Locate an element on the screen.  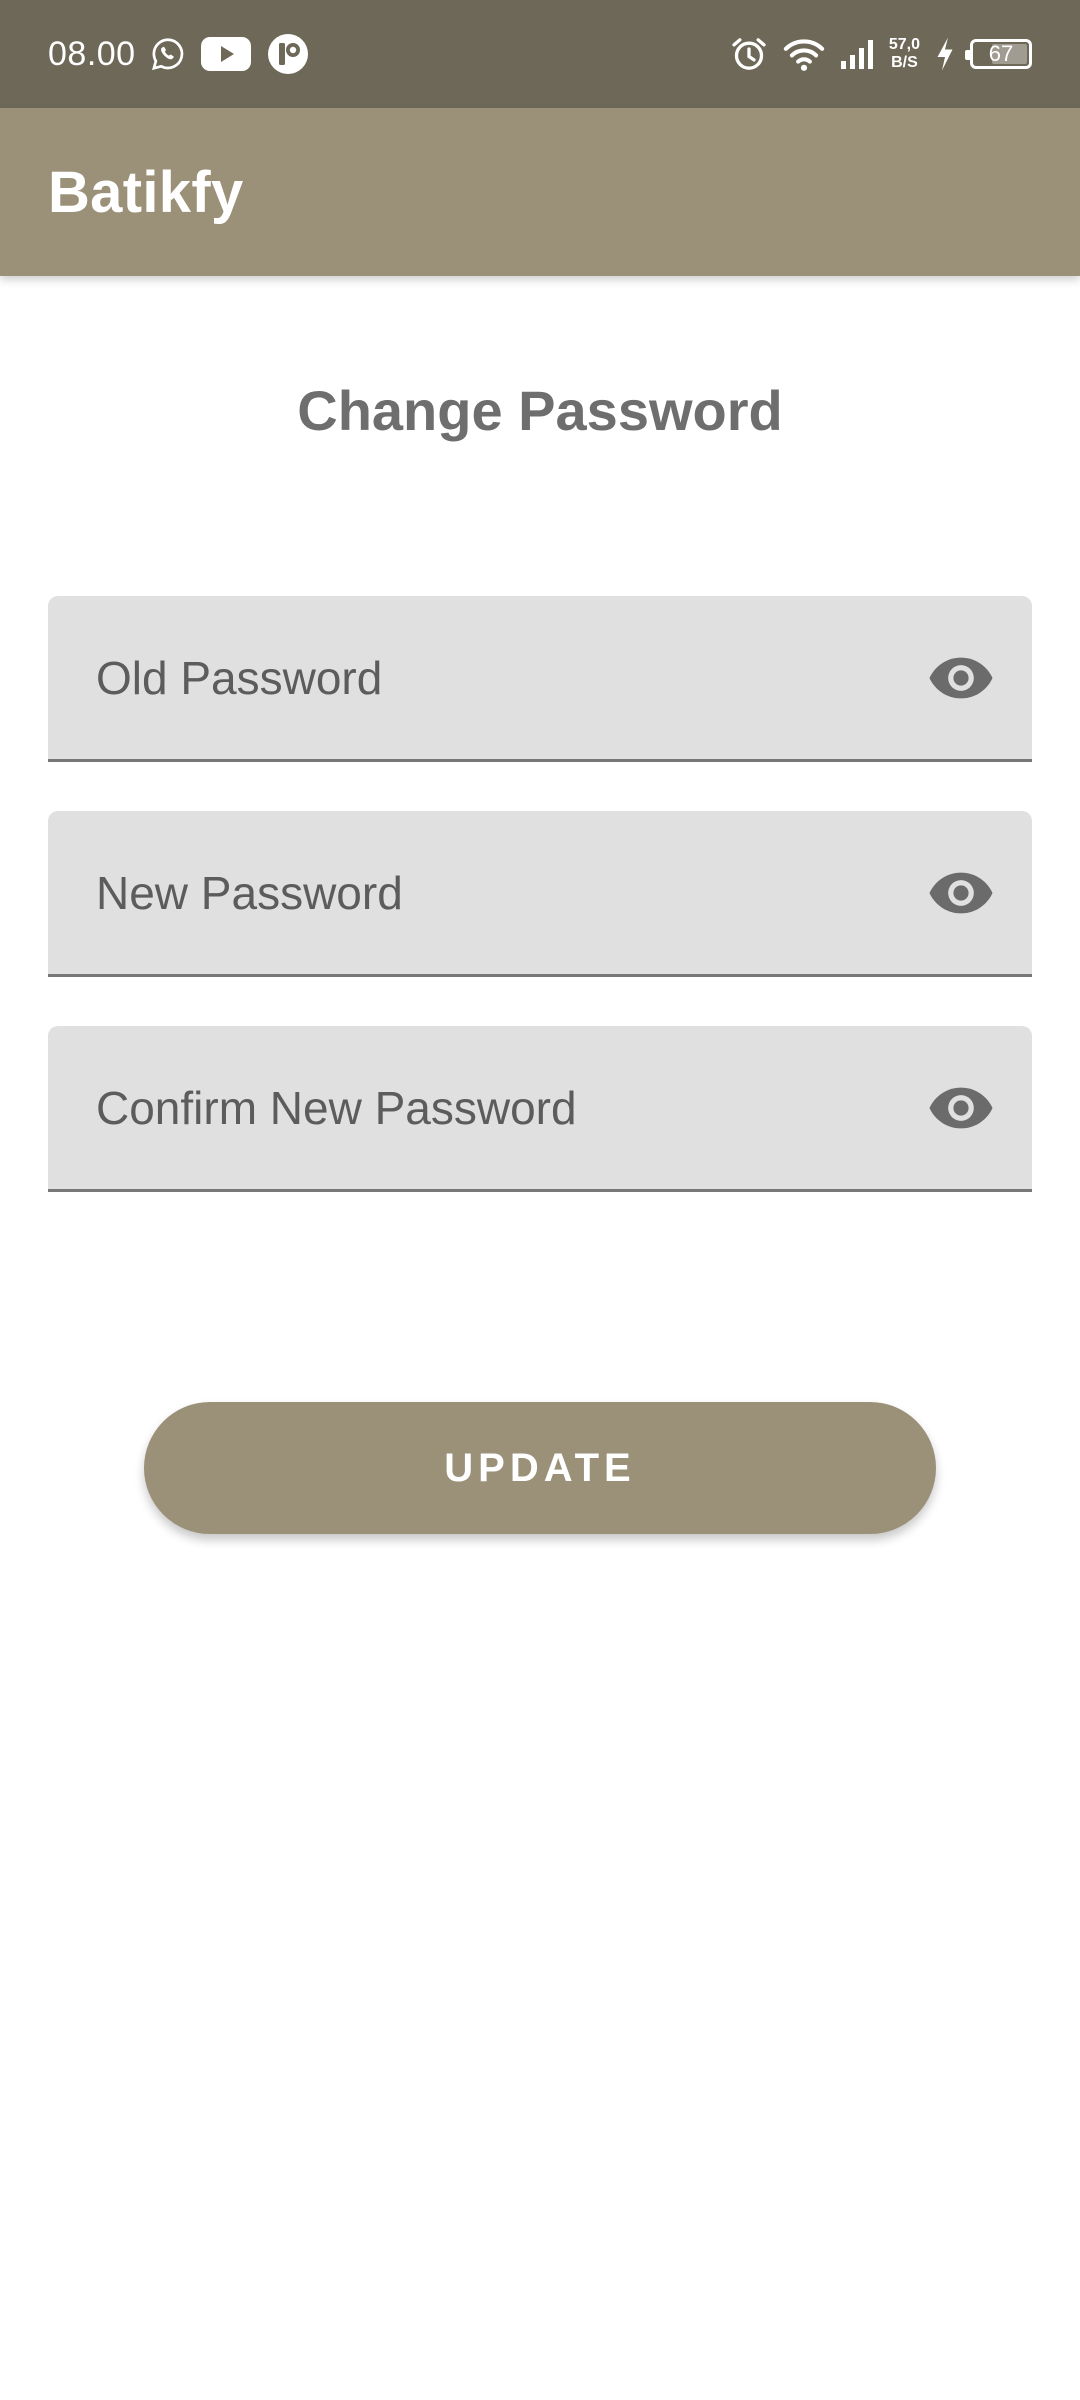
old-password-field is located at coordinates (540, 679).